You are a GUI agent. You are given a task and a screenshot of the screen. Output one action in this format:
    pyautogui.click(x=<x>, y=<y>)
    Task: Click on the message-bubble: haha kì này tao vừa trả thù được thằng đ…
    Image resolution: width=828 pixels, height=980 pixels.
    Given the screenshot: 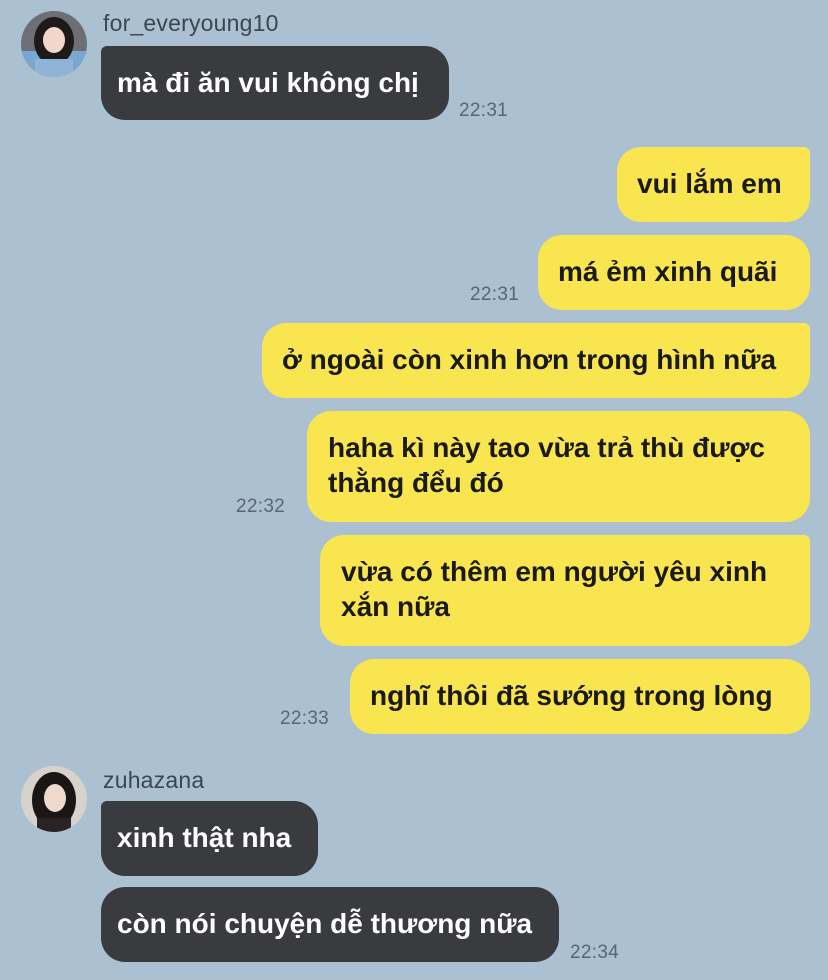 What is the action you would take?
    pyautogui.click(x=558, y=466)
    